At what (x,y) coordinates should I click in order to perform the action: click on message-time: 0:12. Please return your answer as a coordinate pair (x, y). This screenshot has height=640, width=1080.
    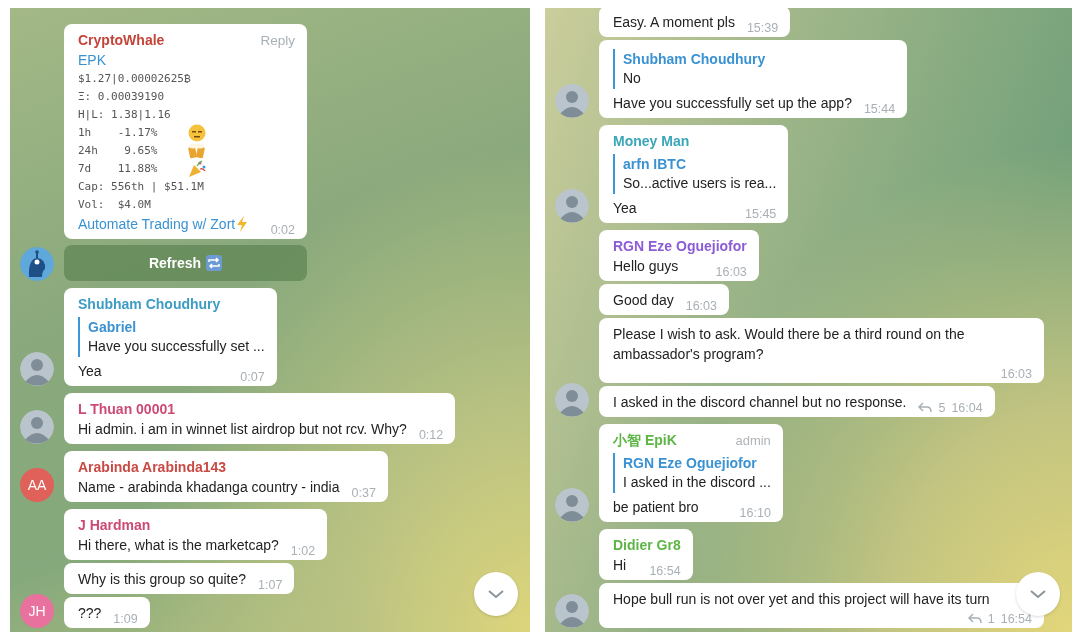
    Looking at the image, I should click on (431, 435).